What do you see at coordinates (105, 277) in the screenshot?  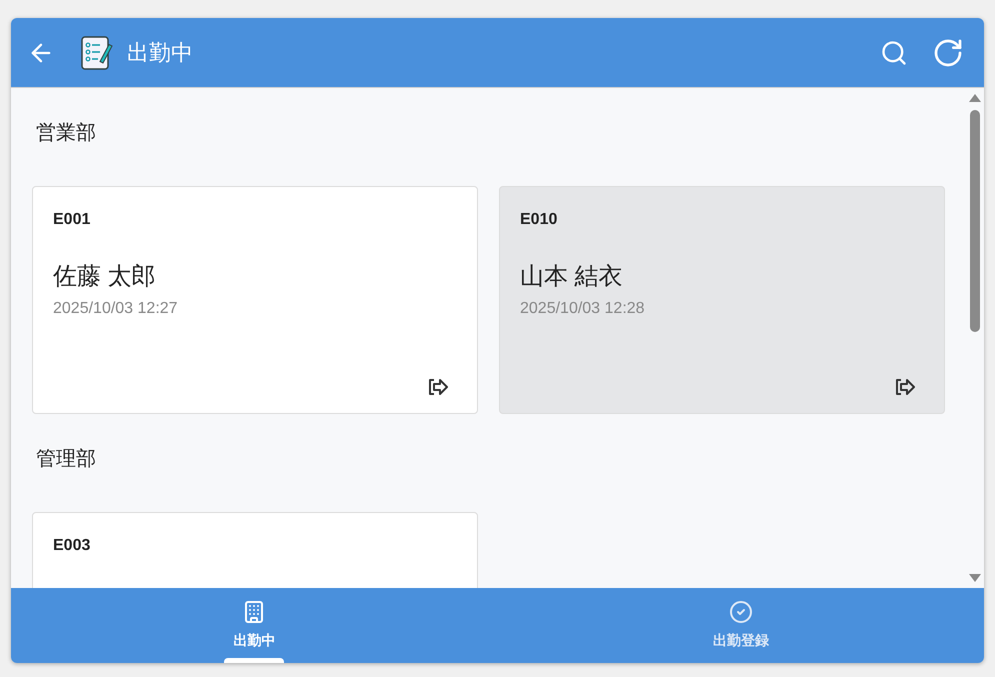 I see `employee-name: 佐藤 太郎` at bounding box center [105, 277].